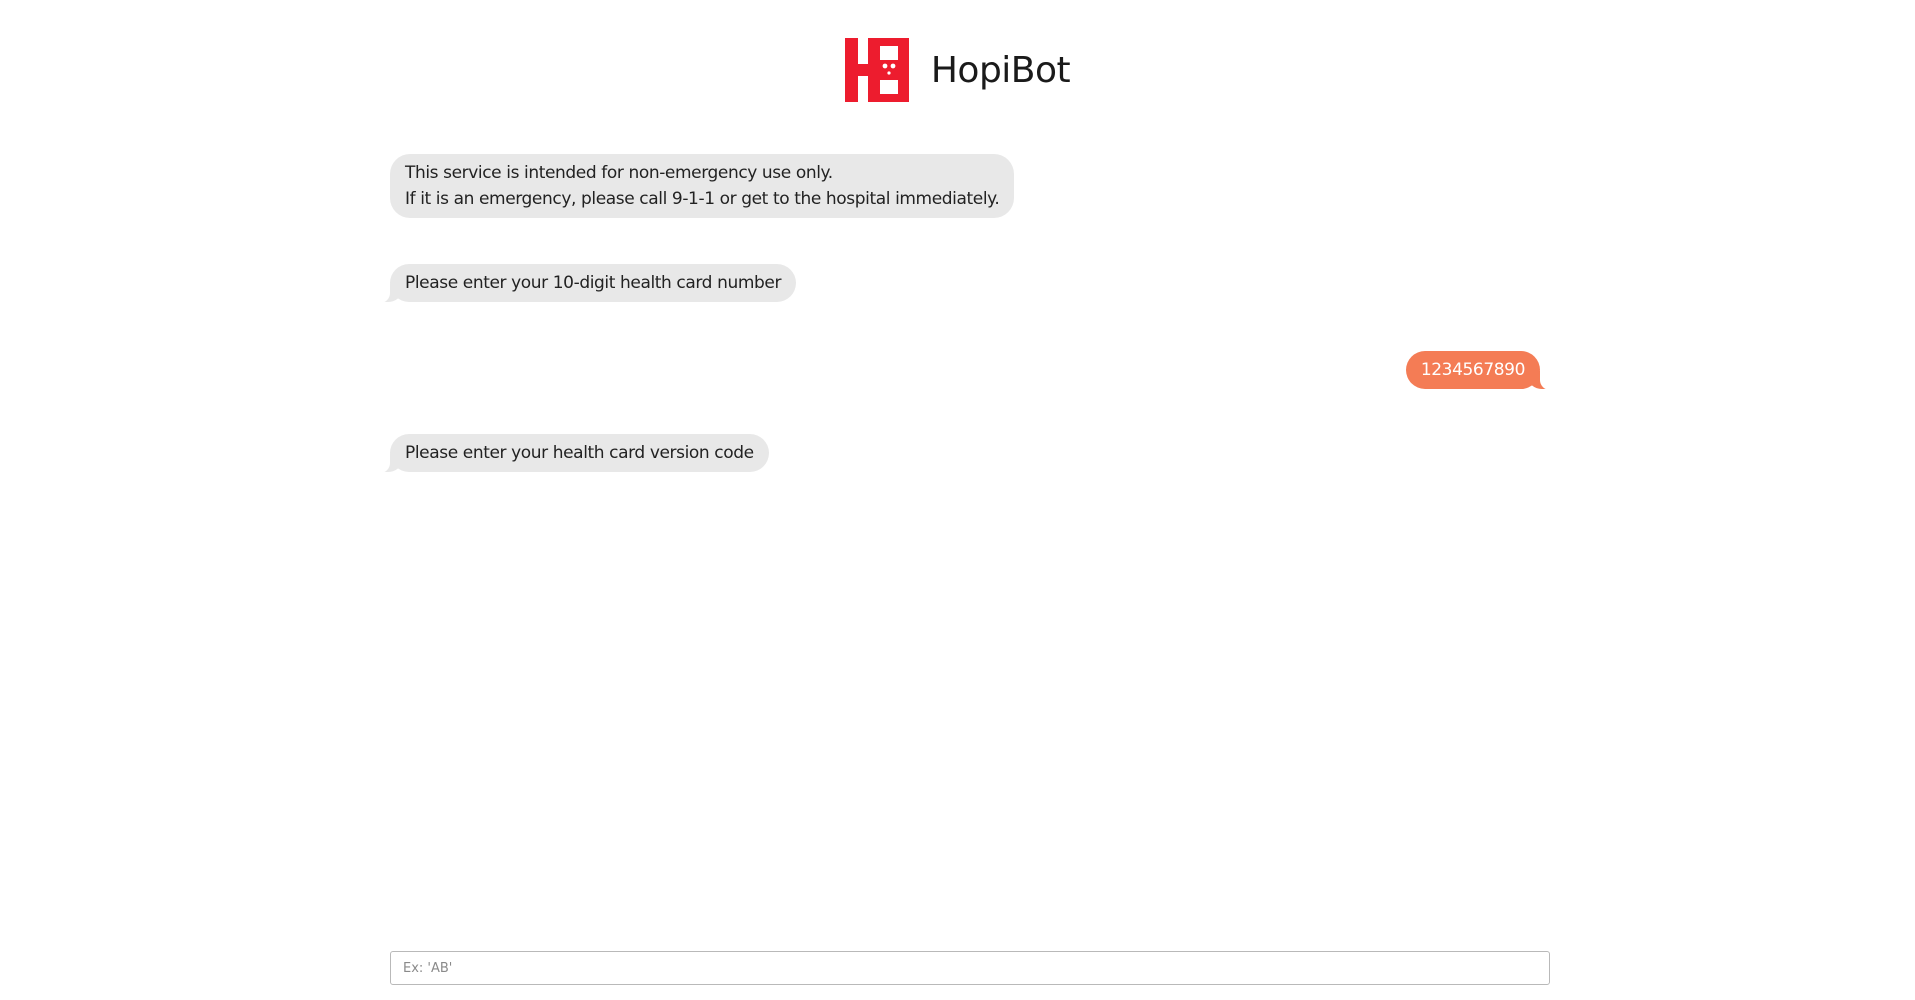 This screenshot has width=1915, height=1000. What do you see at coordinates (876, 70) in the screenshot?
I see `hopibot-logo-icon` at bounding box center [876, 70].